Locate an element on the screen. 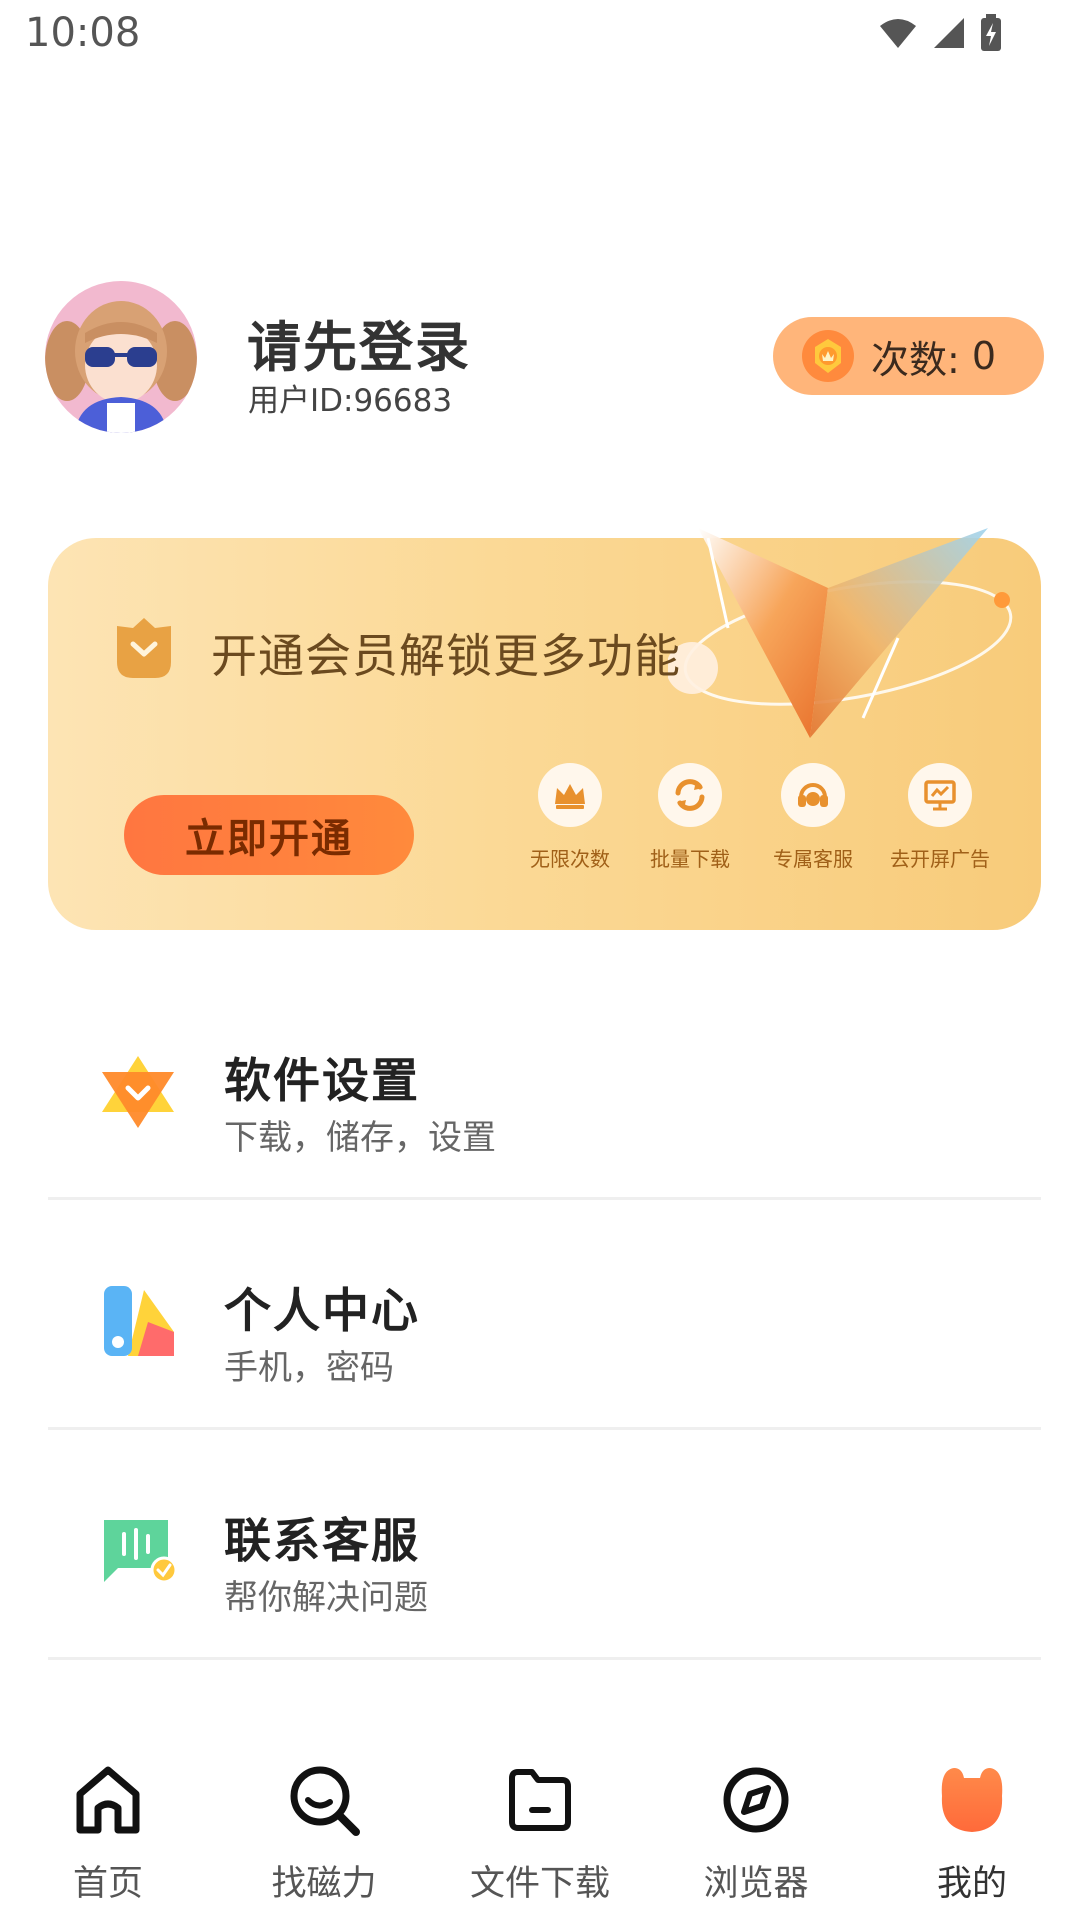  nav-home: 首页 is located at coordinates (108, 1825).